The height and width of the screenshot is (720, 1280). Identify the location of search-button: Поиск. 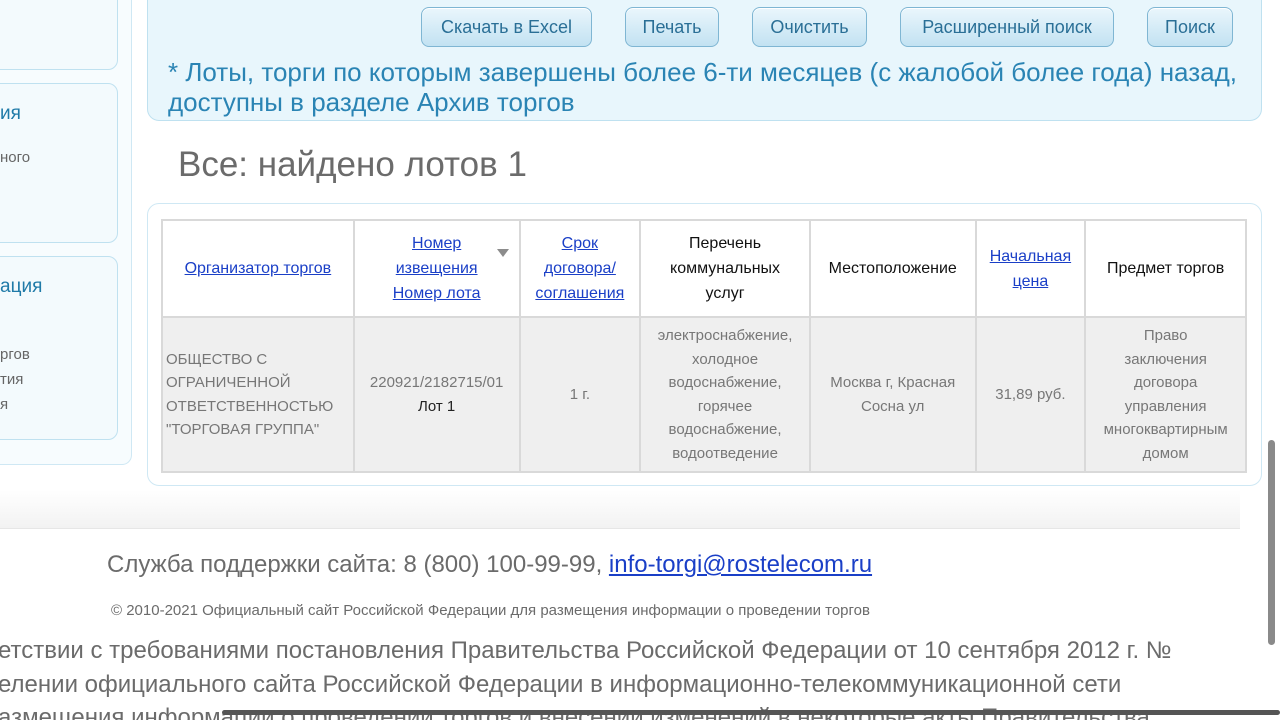
(1190, 27).